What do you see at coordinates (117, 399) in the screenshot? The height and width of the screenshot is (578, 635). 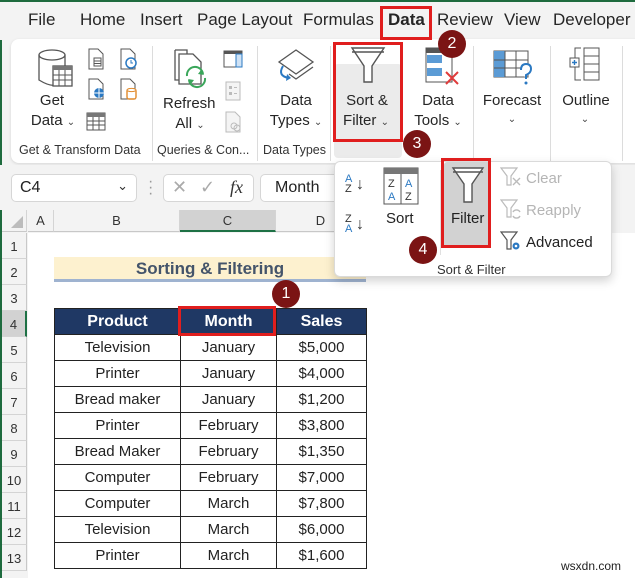 I see `cell-product: Bread maker` at bounding box center [117, 399].